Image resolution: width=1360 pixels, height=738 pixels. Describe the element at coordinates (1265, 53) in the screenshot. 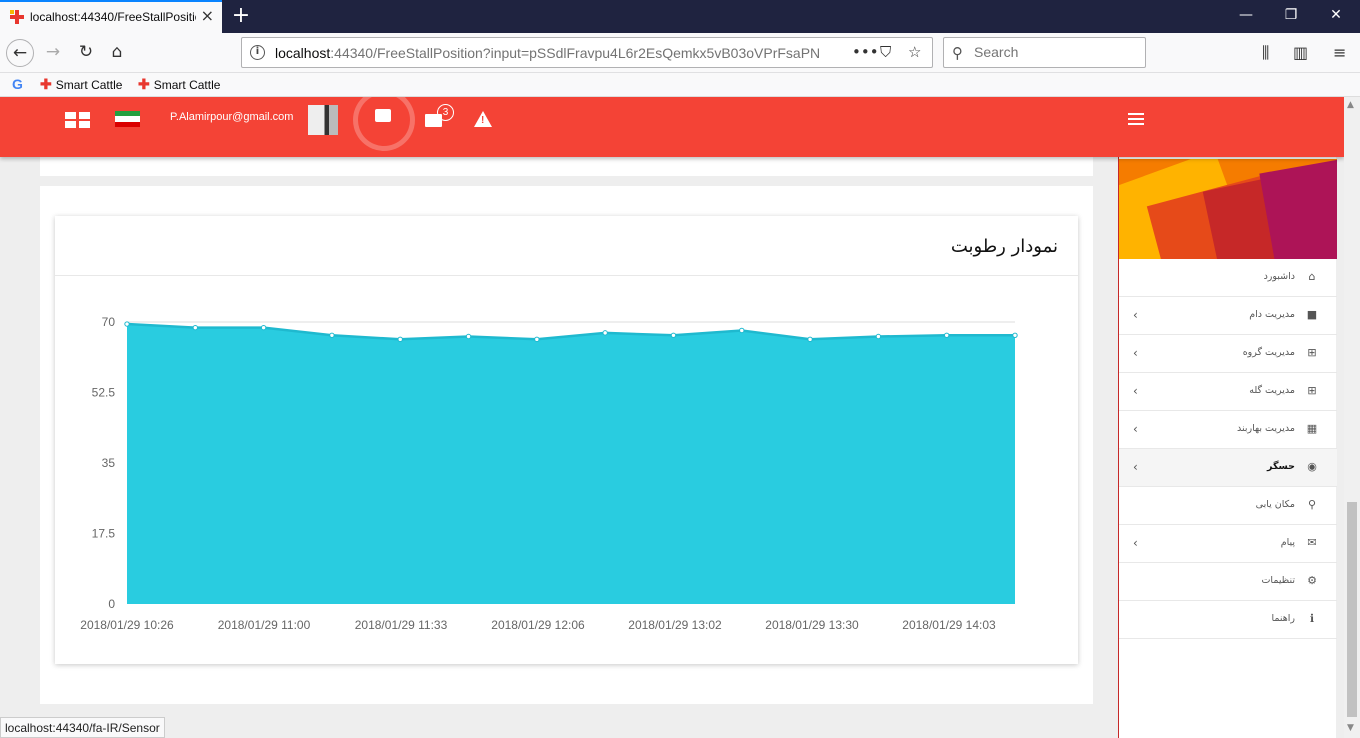

I see `library-icon: ⫼` at that location.